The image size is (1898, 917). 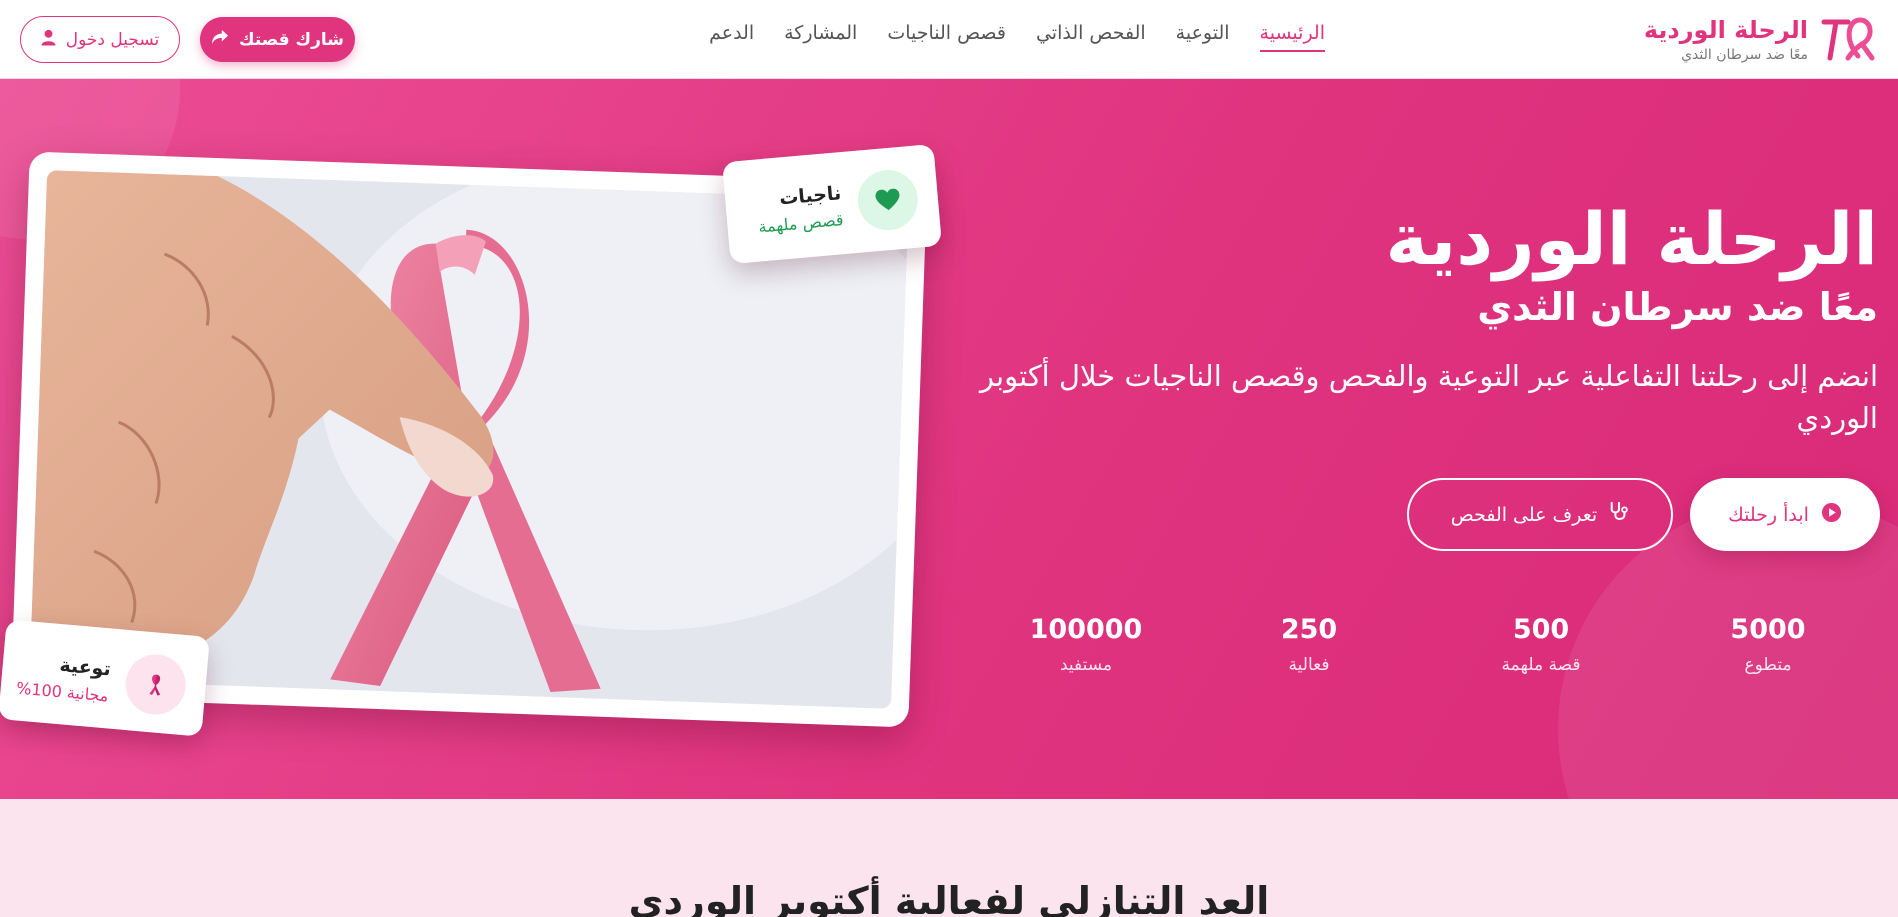 What do you see at coordinates (946, 37) in the screenshot?
I see `nav-item-survivor-stories: قصص الناجيات` at bounding box center [946, 37].